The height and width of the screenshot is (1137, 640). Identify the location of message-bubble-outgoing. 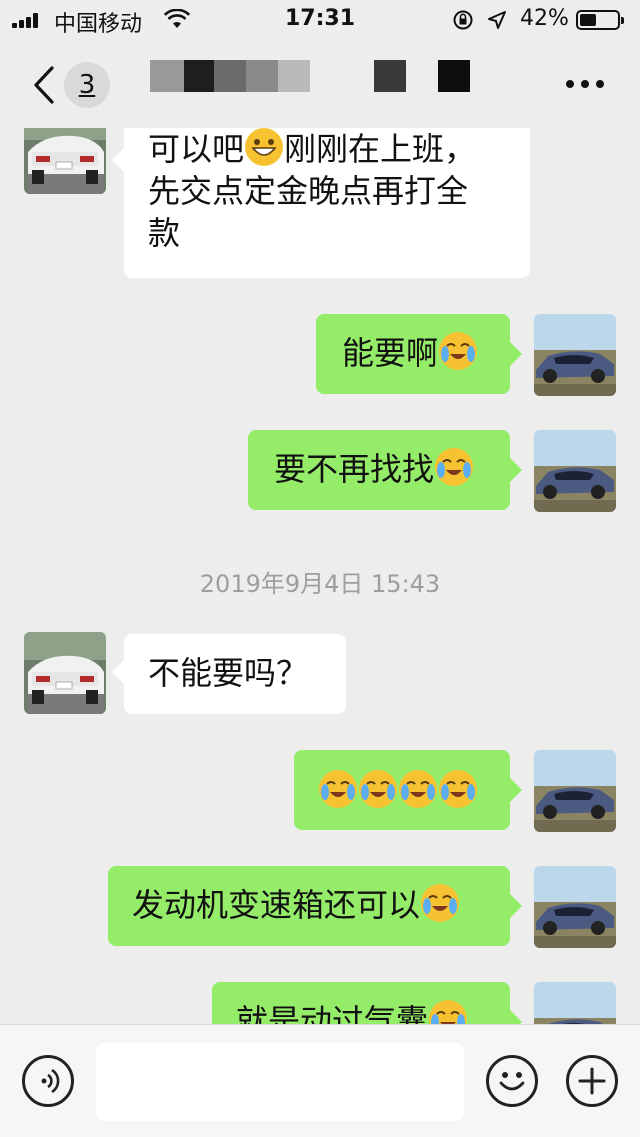
(408, 790).